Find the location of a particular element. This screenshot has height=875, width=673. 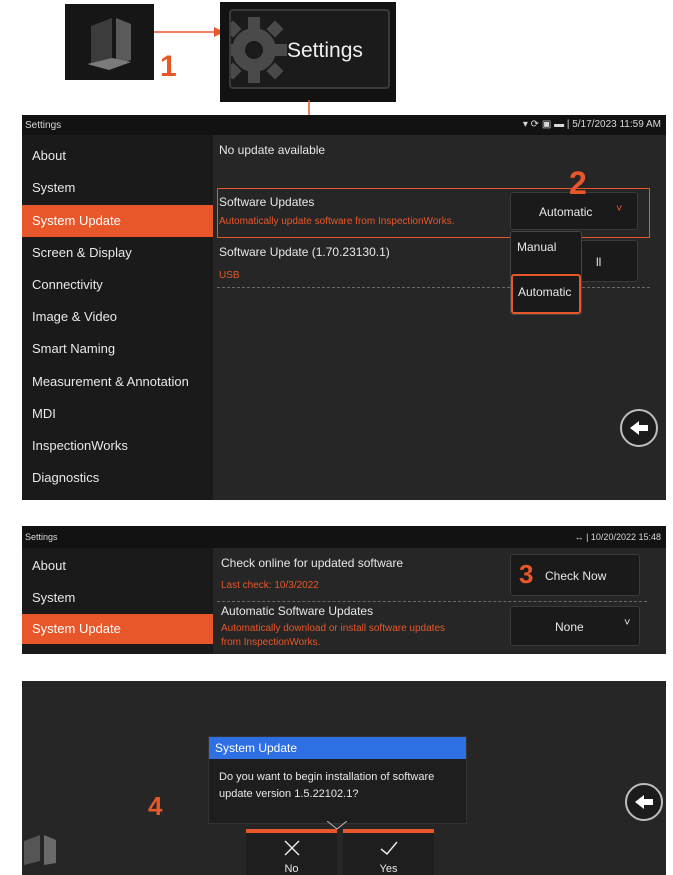

sidebar-item-smart-naming: Smart Naming is located at coordinates (117, 349).